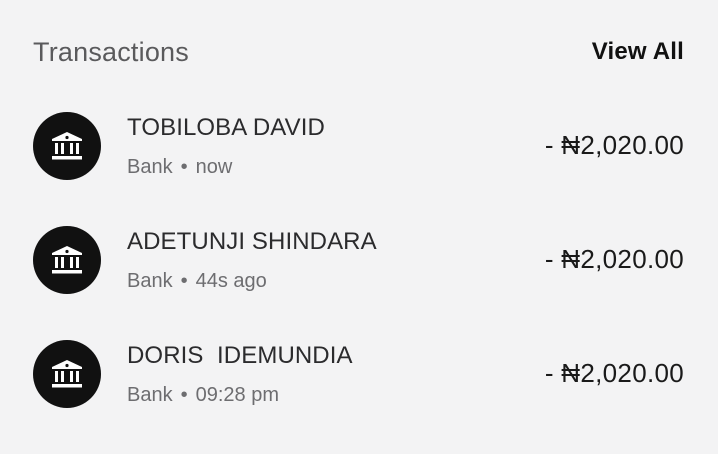 The image size is (718, 454). I want to click on section-title: Transactions, so click(111, 51).